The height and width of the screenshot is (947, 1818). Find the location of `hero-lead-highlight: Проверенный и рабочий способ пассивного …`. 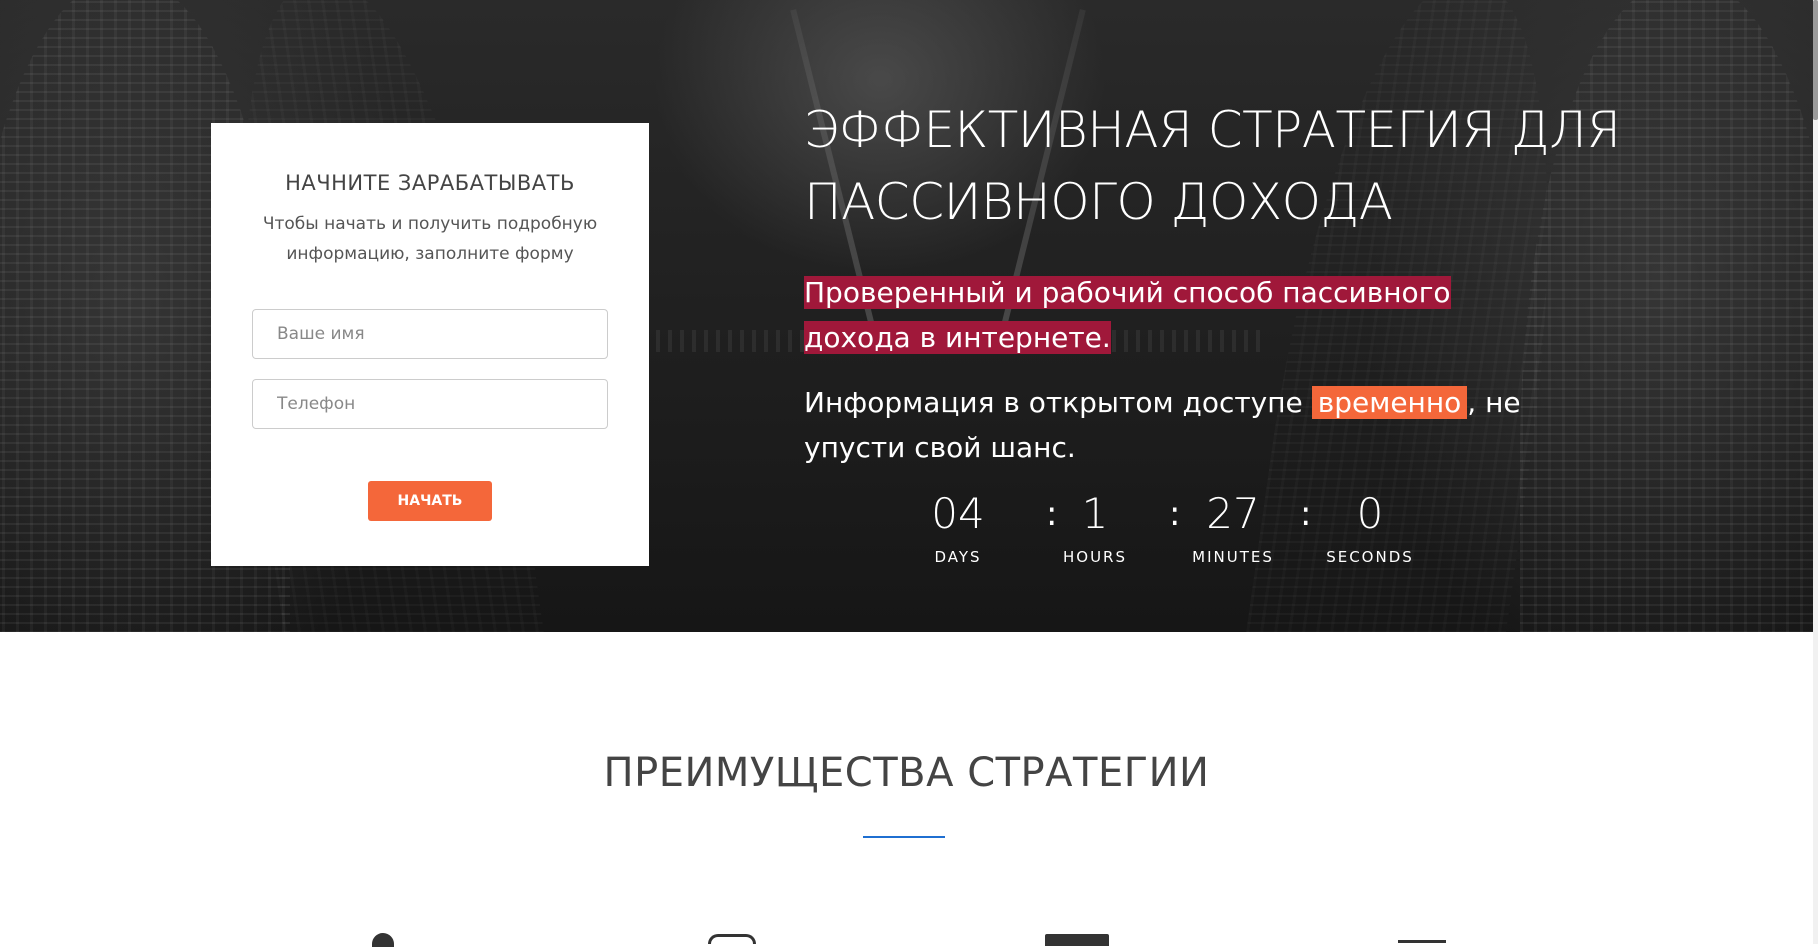

hero-lead-highlight: Проверенный и рабочий способ пассивного … is located at coordinates (1127, 315).